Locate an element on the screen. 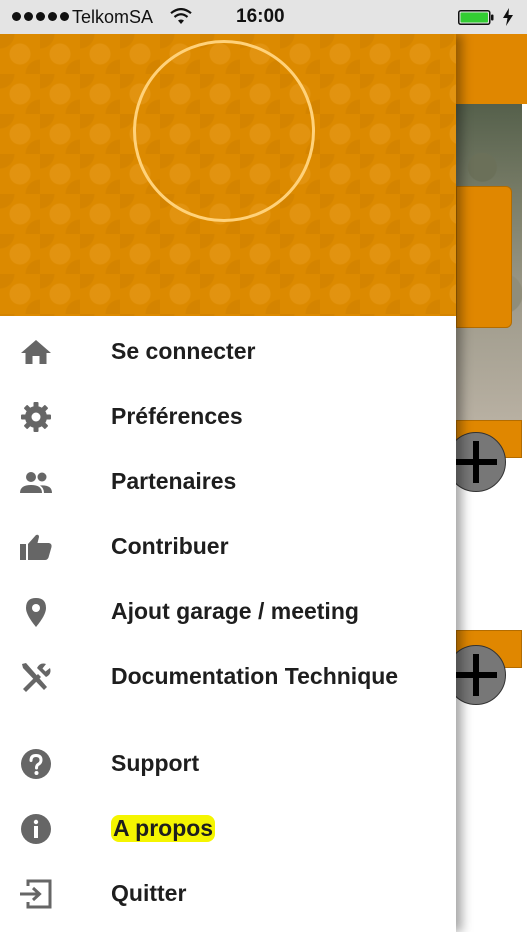  menu-item-label: Documentation Technique is located at coordinates (255, 676).